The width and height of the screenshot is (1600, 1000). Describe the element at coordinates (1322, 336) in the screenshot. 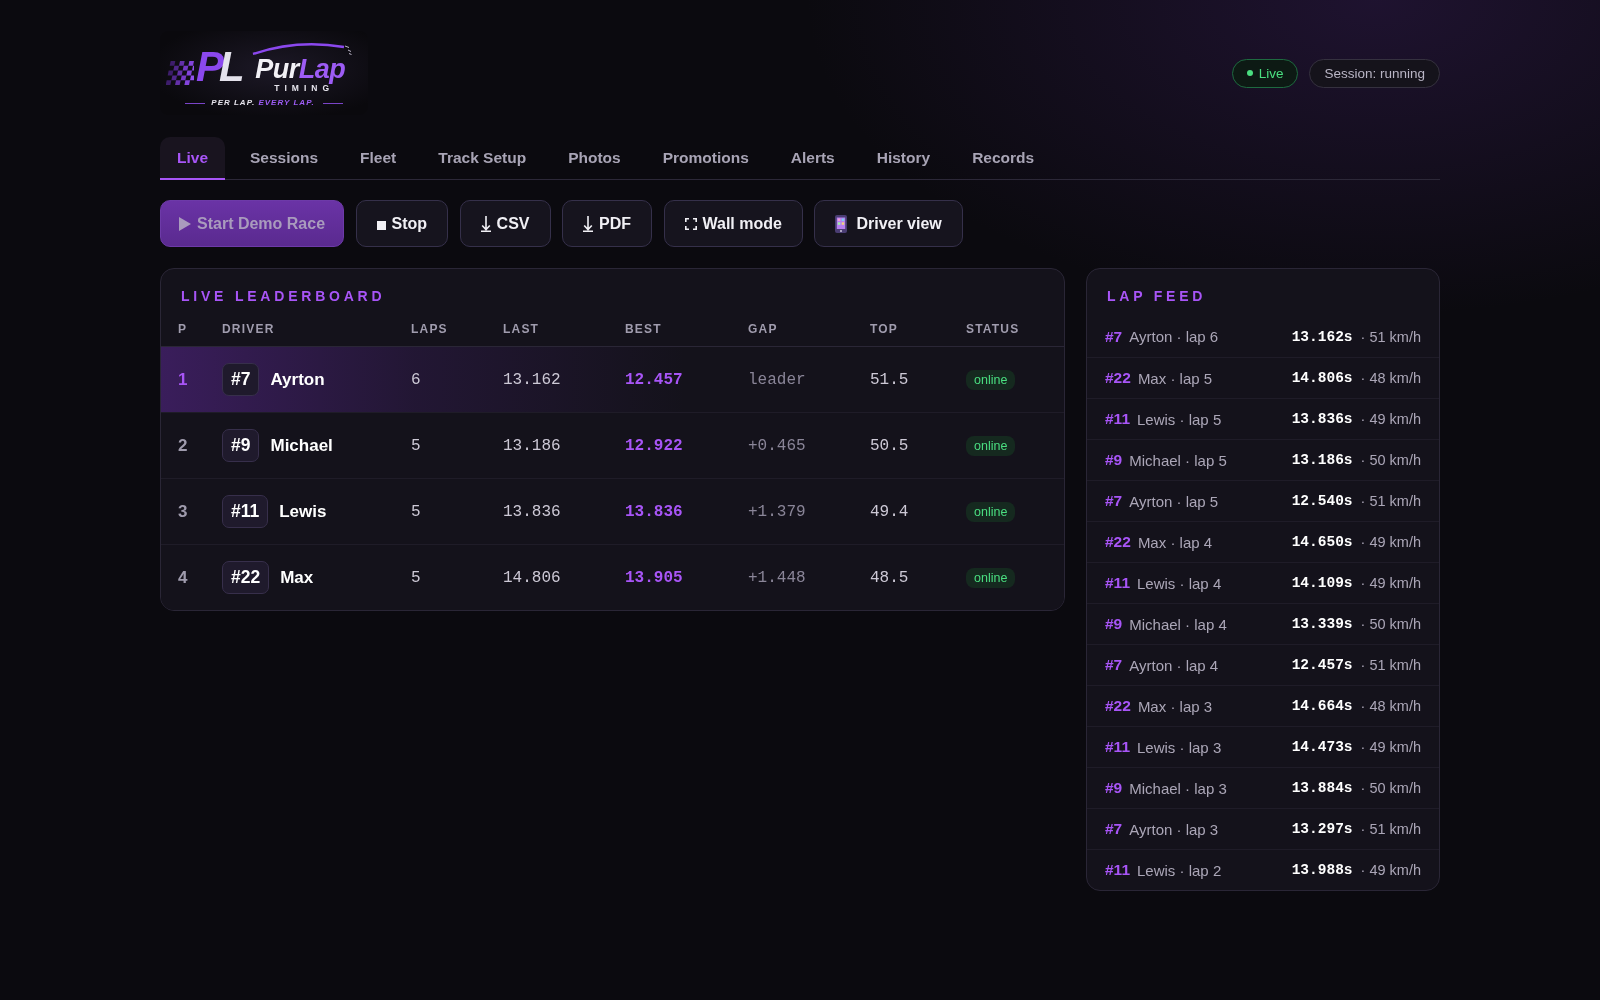

I see `lap-time: 13.162s` at that location.